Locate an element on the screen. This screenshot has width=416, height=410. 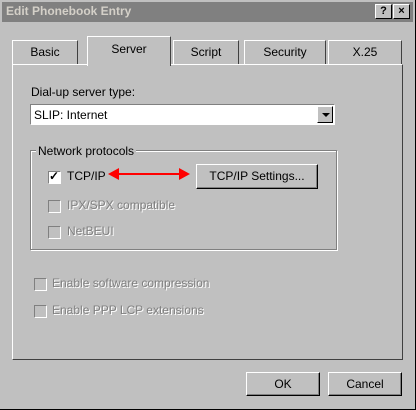
tab-server: Server is located at coordinates (129, 51).